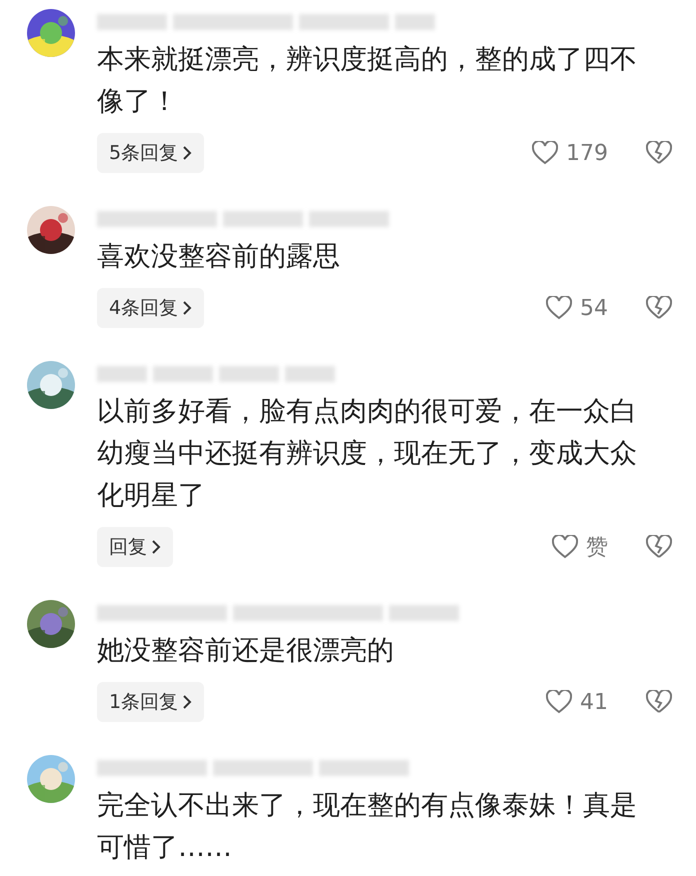 The height and width of the screenshot is (876, 696). What do you see at coordinates (150, 308) in the screenshot?
I see `replies-button: 4条回复` at bounding box center [150, 308].